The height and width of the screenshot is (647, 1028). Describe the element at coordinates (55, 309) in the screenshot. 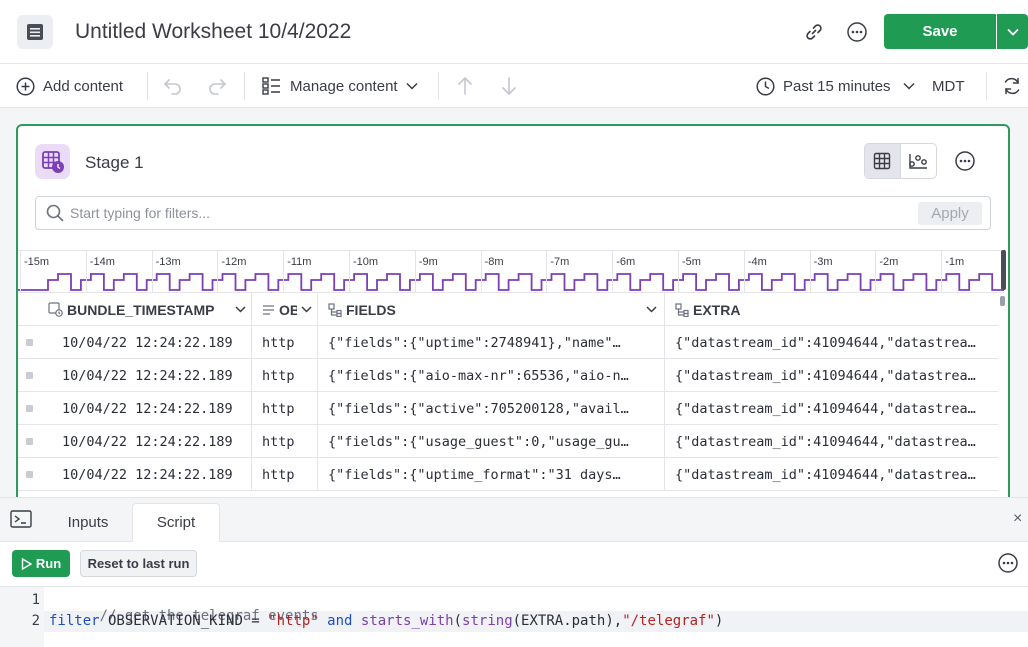

I see `timestamp-type-icon` at that location.